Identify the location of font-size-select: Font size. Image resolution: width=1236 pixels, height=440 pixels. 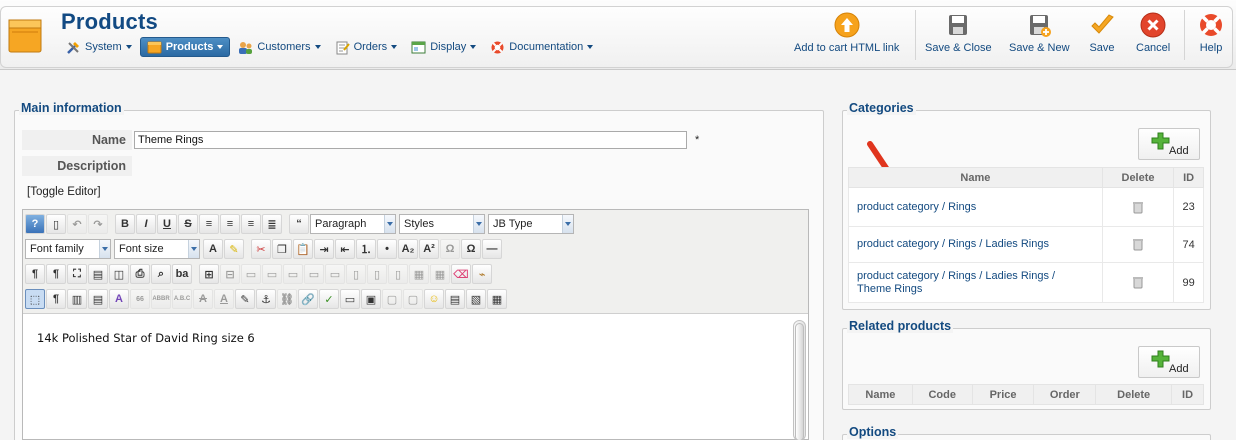
(157, 249).